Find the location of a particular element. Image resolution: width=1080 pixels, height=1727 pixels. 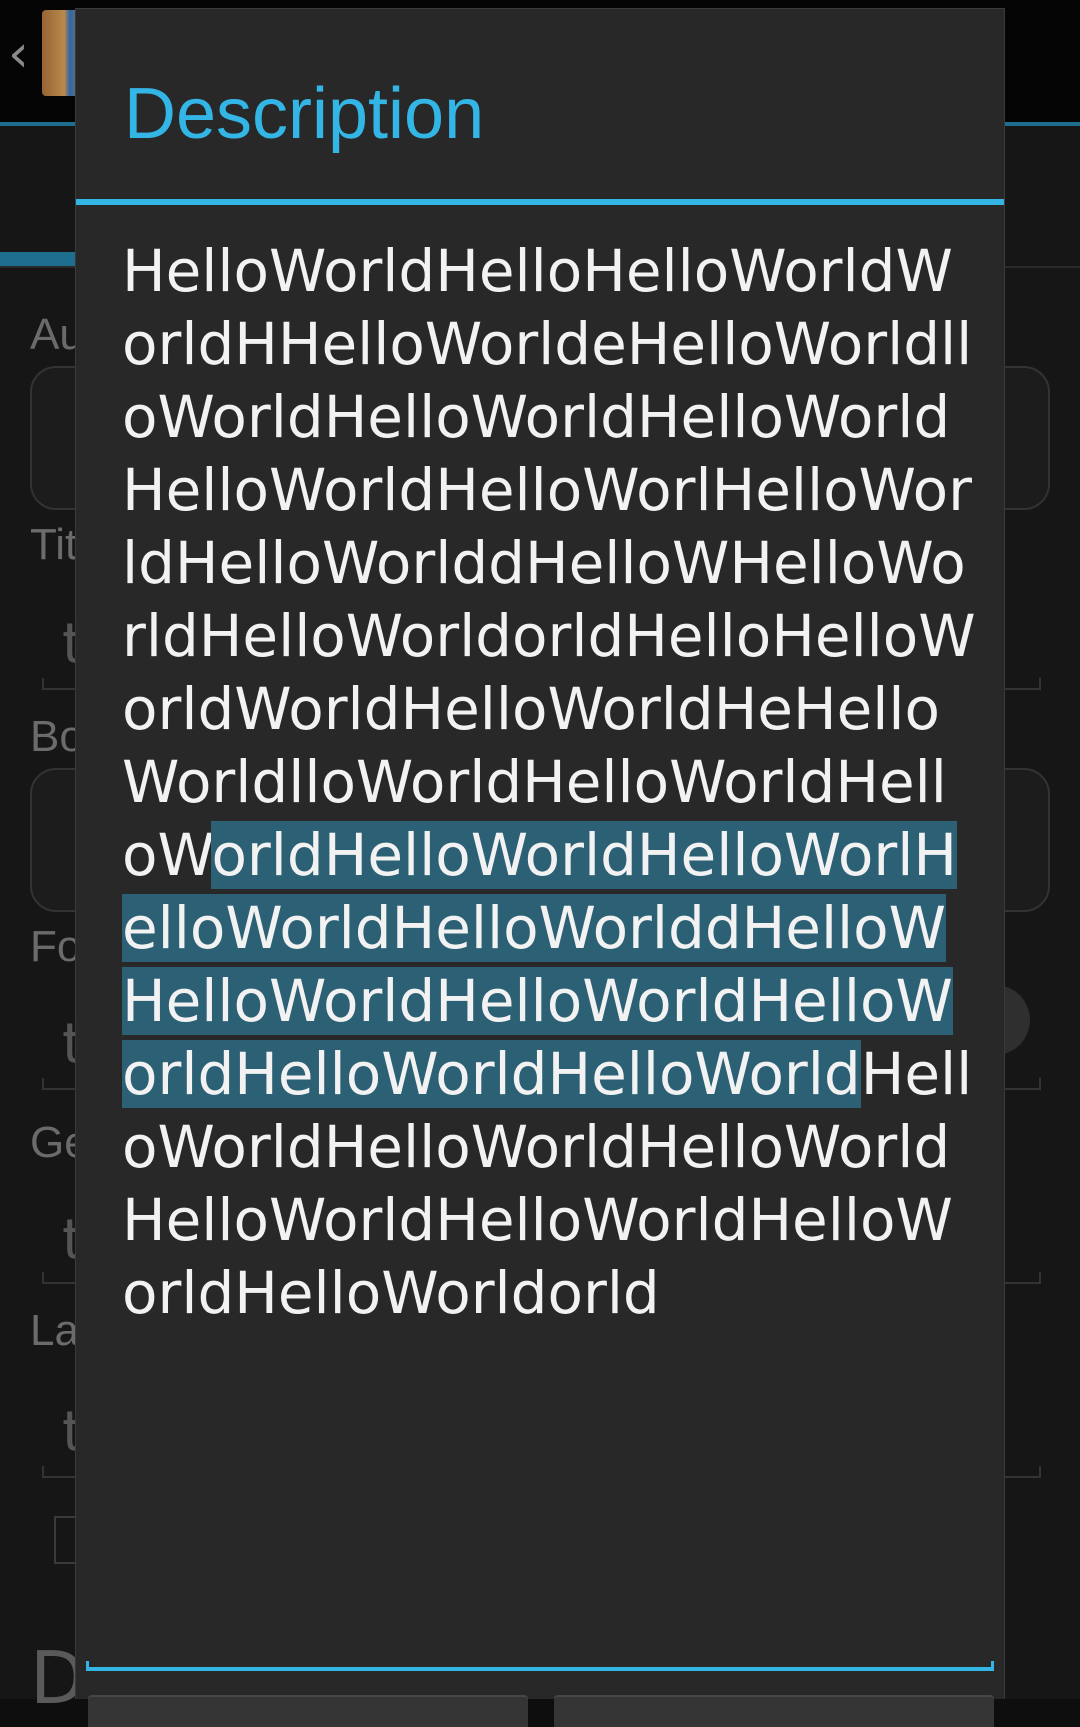

language-label: La is located at coordinates (54, 1330).